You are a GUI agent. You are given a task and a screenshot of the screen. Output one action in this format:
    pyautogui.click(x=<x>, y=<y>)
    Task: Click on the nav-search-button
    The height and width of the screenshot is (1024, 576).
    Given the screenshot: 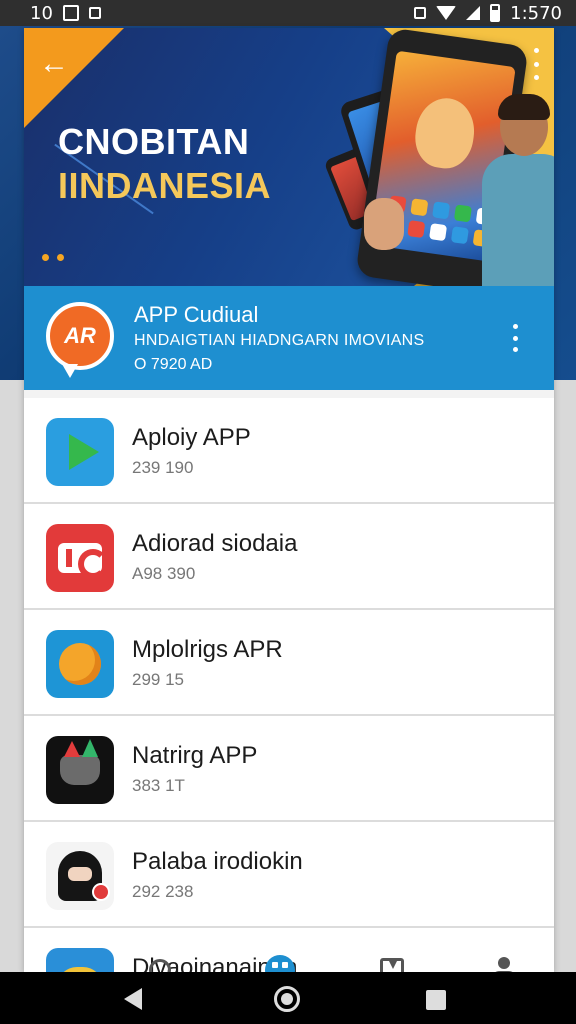 What is the action you would take?
    pyautogui.click(x=160, y=961)
    